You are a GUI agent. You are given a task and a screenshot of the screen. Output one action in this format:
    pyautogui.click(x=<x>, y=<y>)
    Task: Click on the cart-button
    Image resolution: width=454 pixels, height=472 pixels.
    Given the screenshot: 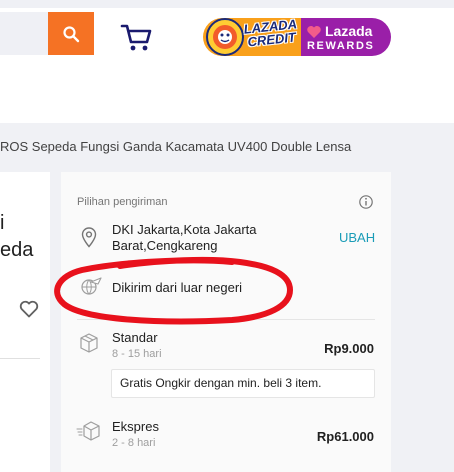 What is the action you would take?
    pyautogui.click(x=137, y=37)
    